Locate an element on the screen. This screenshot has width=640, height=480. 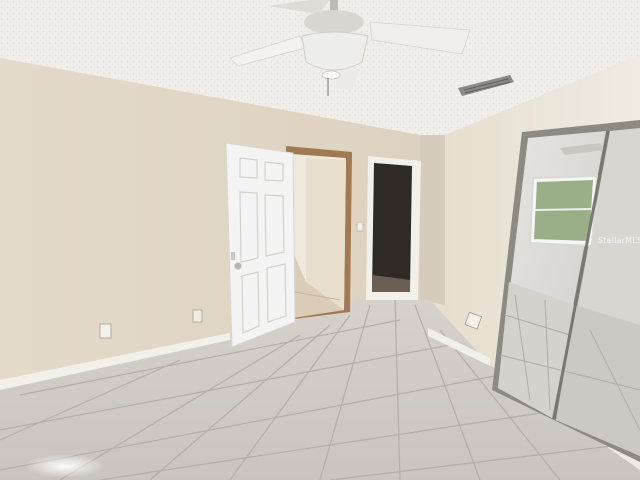
wall-outlet-left is located at coordinates (105, 331).